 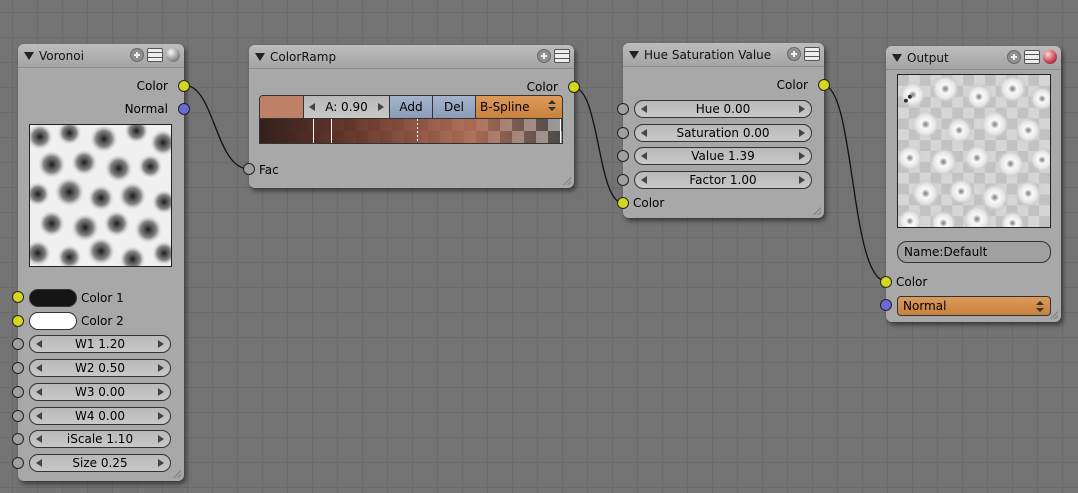 I want to click on interpolation-dropdown: B-Spline, so click(x=519, y=107).